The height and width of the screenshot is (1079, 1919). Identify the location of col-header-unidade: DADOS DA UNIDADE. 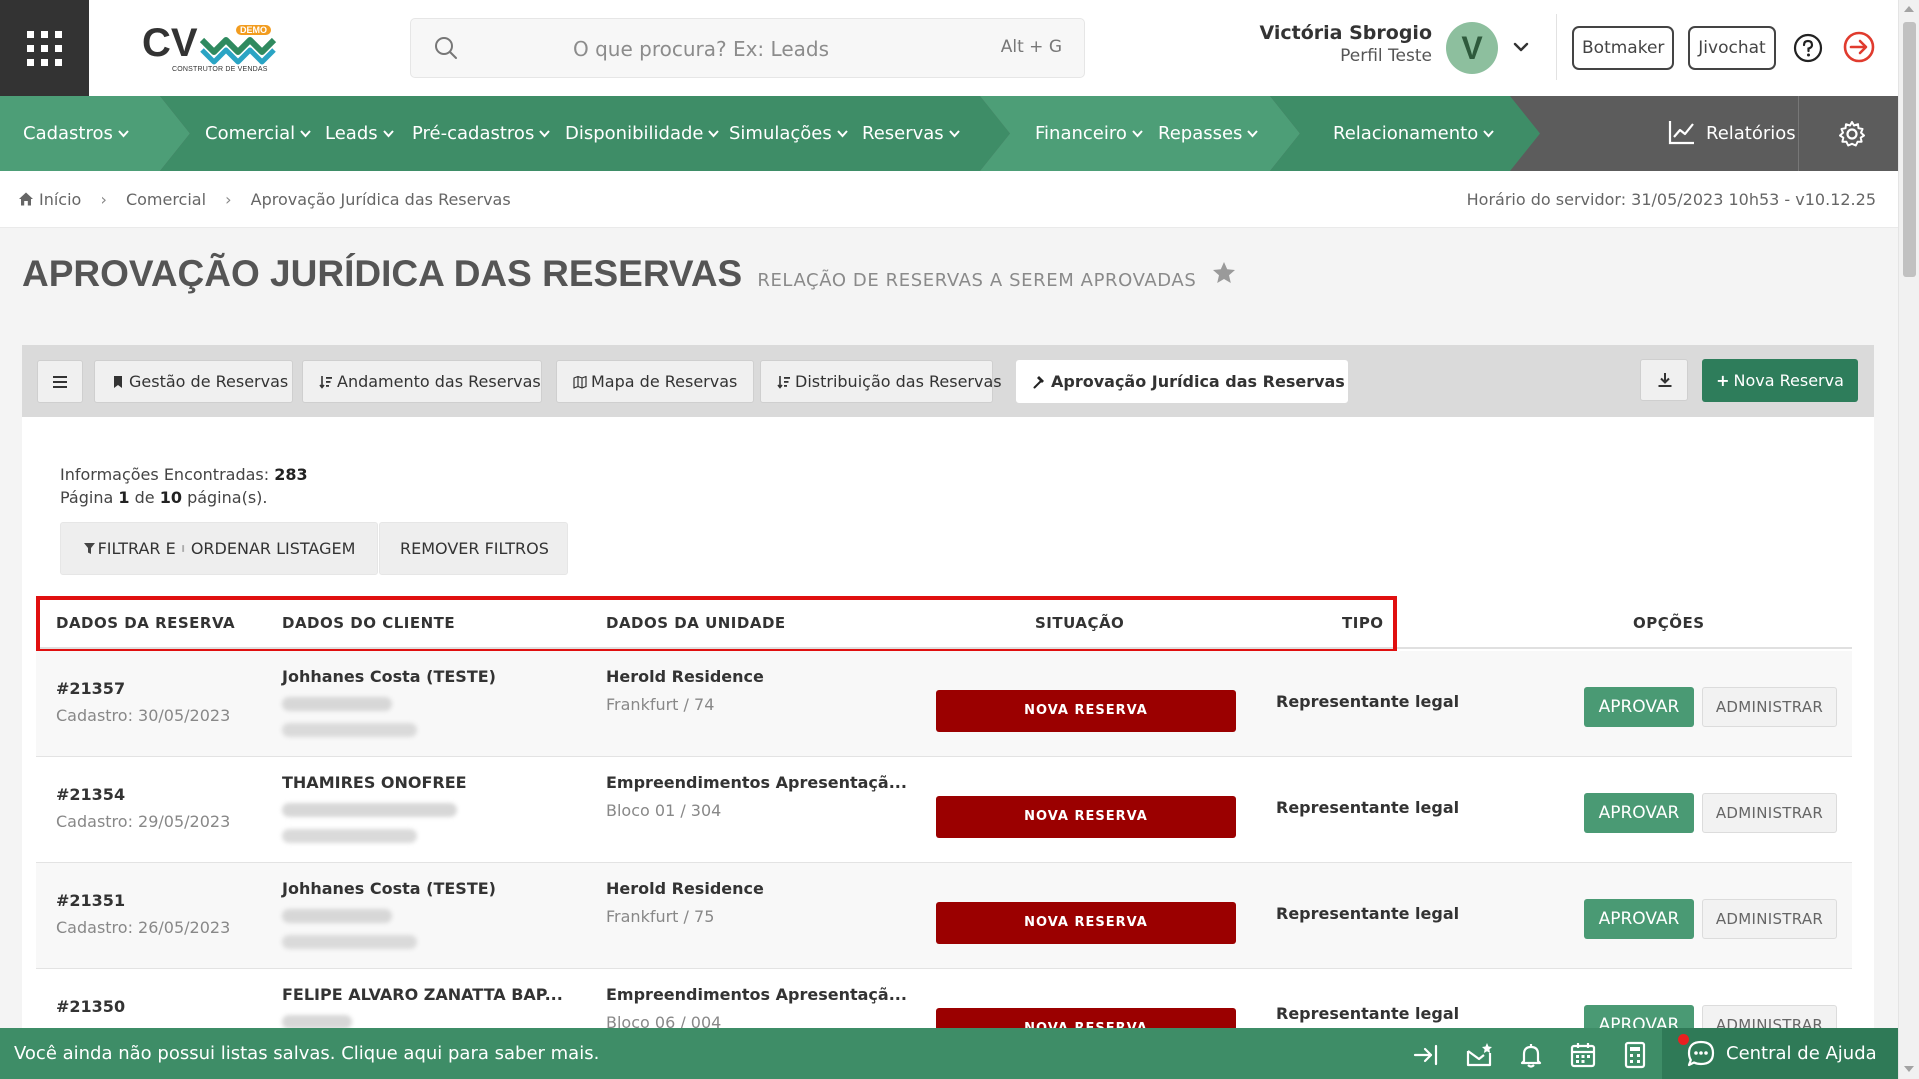
(696, 623).